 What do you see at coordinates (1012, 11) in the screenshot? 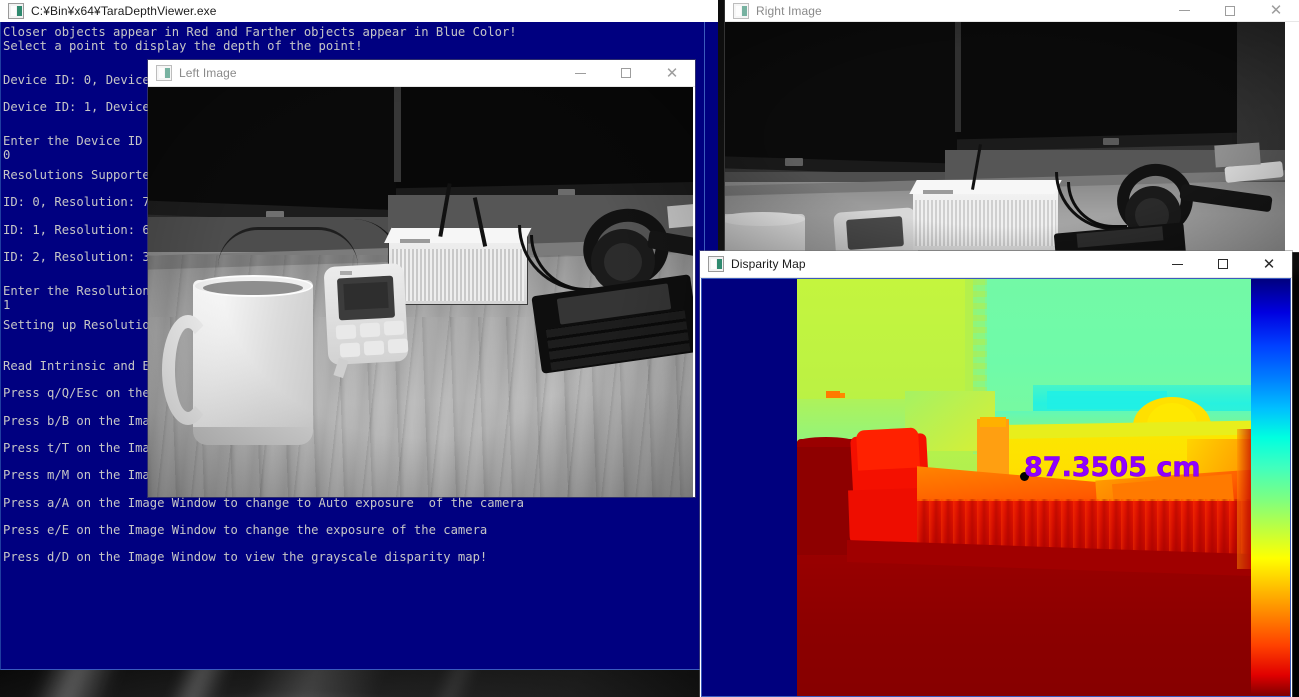
I see `right-image-titlebar: Right Image ✕` at bounding box center [1012, 11].